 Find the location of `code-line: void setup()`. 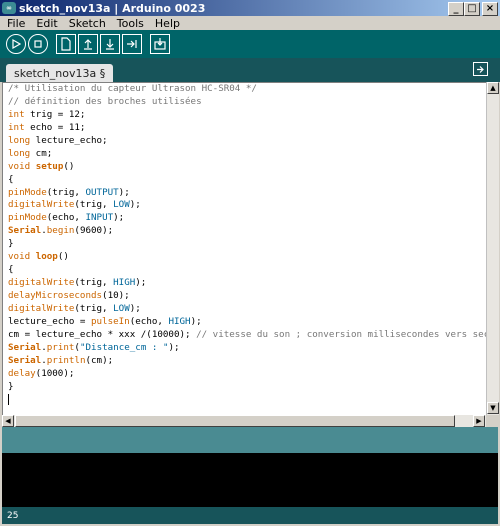

code-line: void setup() is located at coordinates (244, 167).